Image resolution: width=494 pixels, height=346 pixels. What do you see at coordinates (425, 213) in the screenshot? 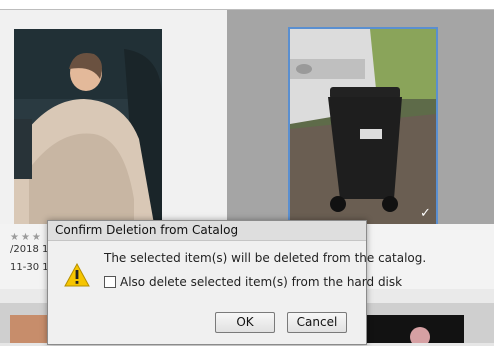
I see `selected-checkmark-icon: ✓` at bounding box center [425, 213].